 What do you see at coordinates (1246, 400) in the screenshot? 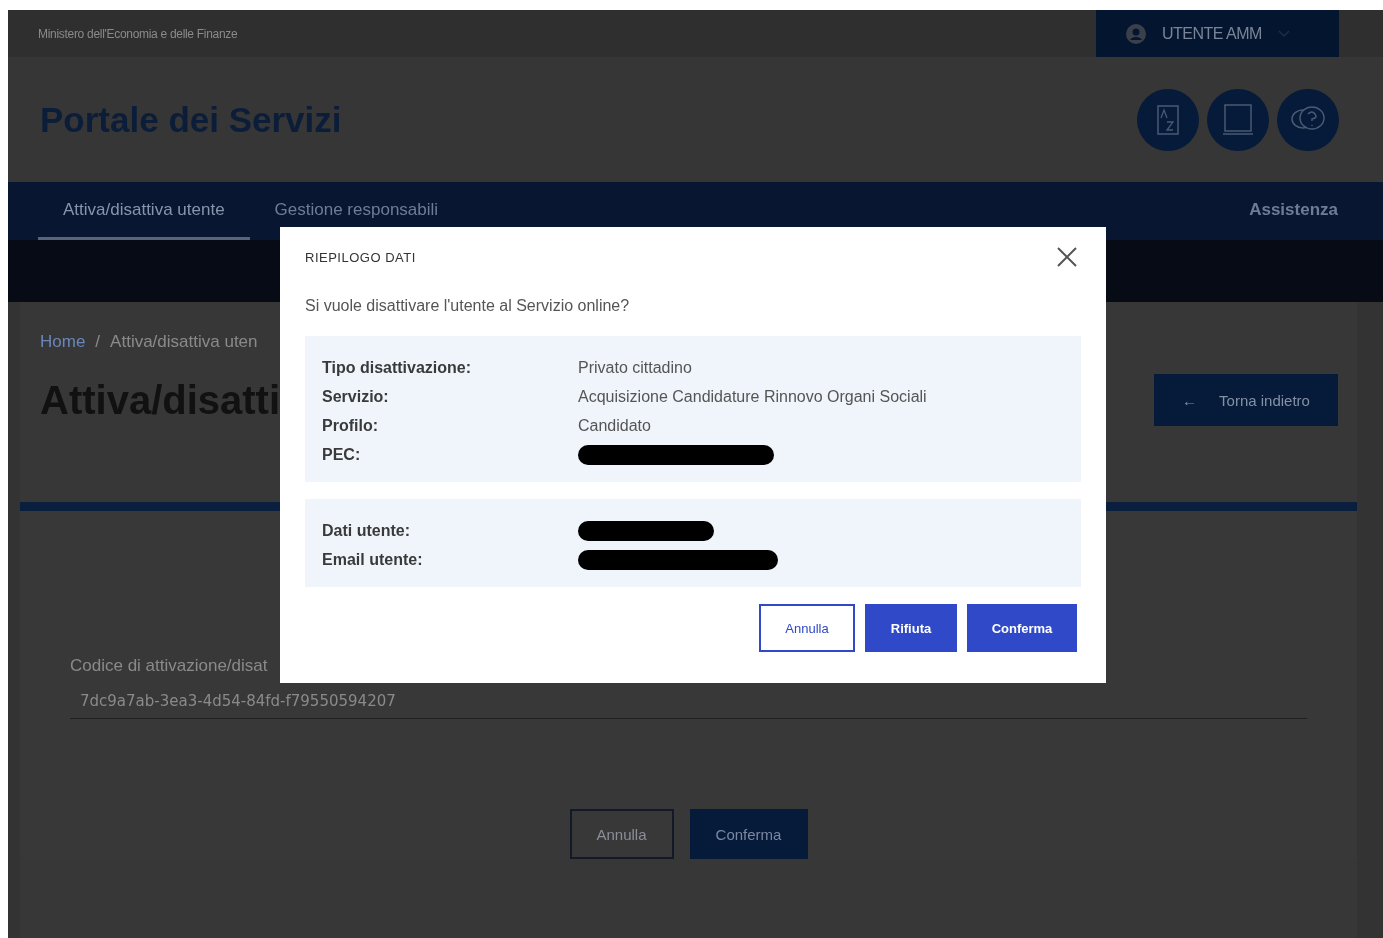
I see `back-button: ← Torna indietro` at bounding box center [1246, 400].